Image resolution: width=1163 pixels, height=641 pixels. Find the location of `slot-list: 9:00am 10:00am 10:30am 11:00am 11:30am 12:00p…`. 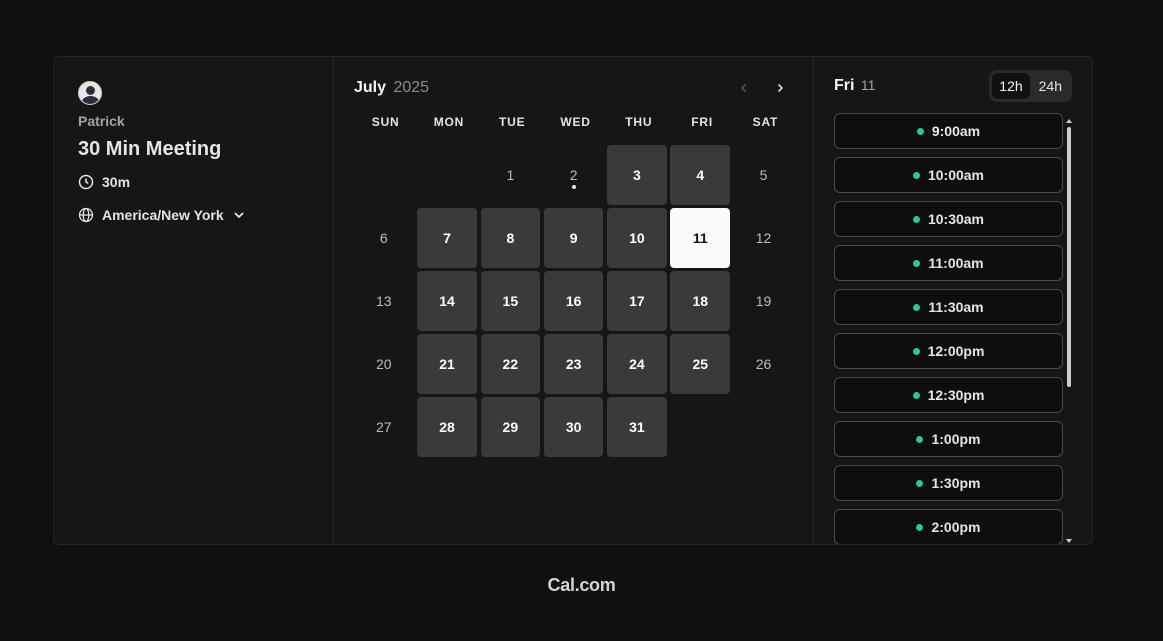

slot-list: 9:00am 10:00am 10:30am 11:00am 11:30am 12:00p… is located at coordinates (948, 328).